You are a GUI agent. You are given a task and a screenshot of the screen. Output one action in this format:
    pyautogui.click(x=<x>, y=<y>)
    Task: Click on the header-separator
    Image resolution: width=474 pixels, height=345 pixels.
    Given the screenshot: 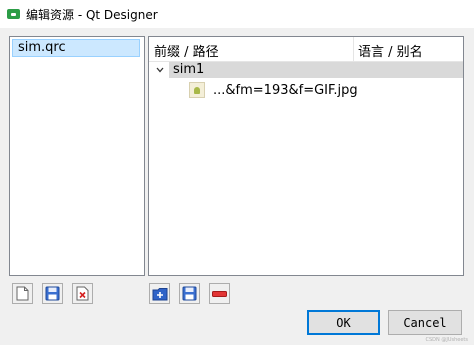 What is the action you would take?
    pyautogui.click(x=353, y=49)
    